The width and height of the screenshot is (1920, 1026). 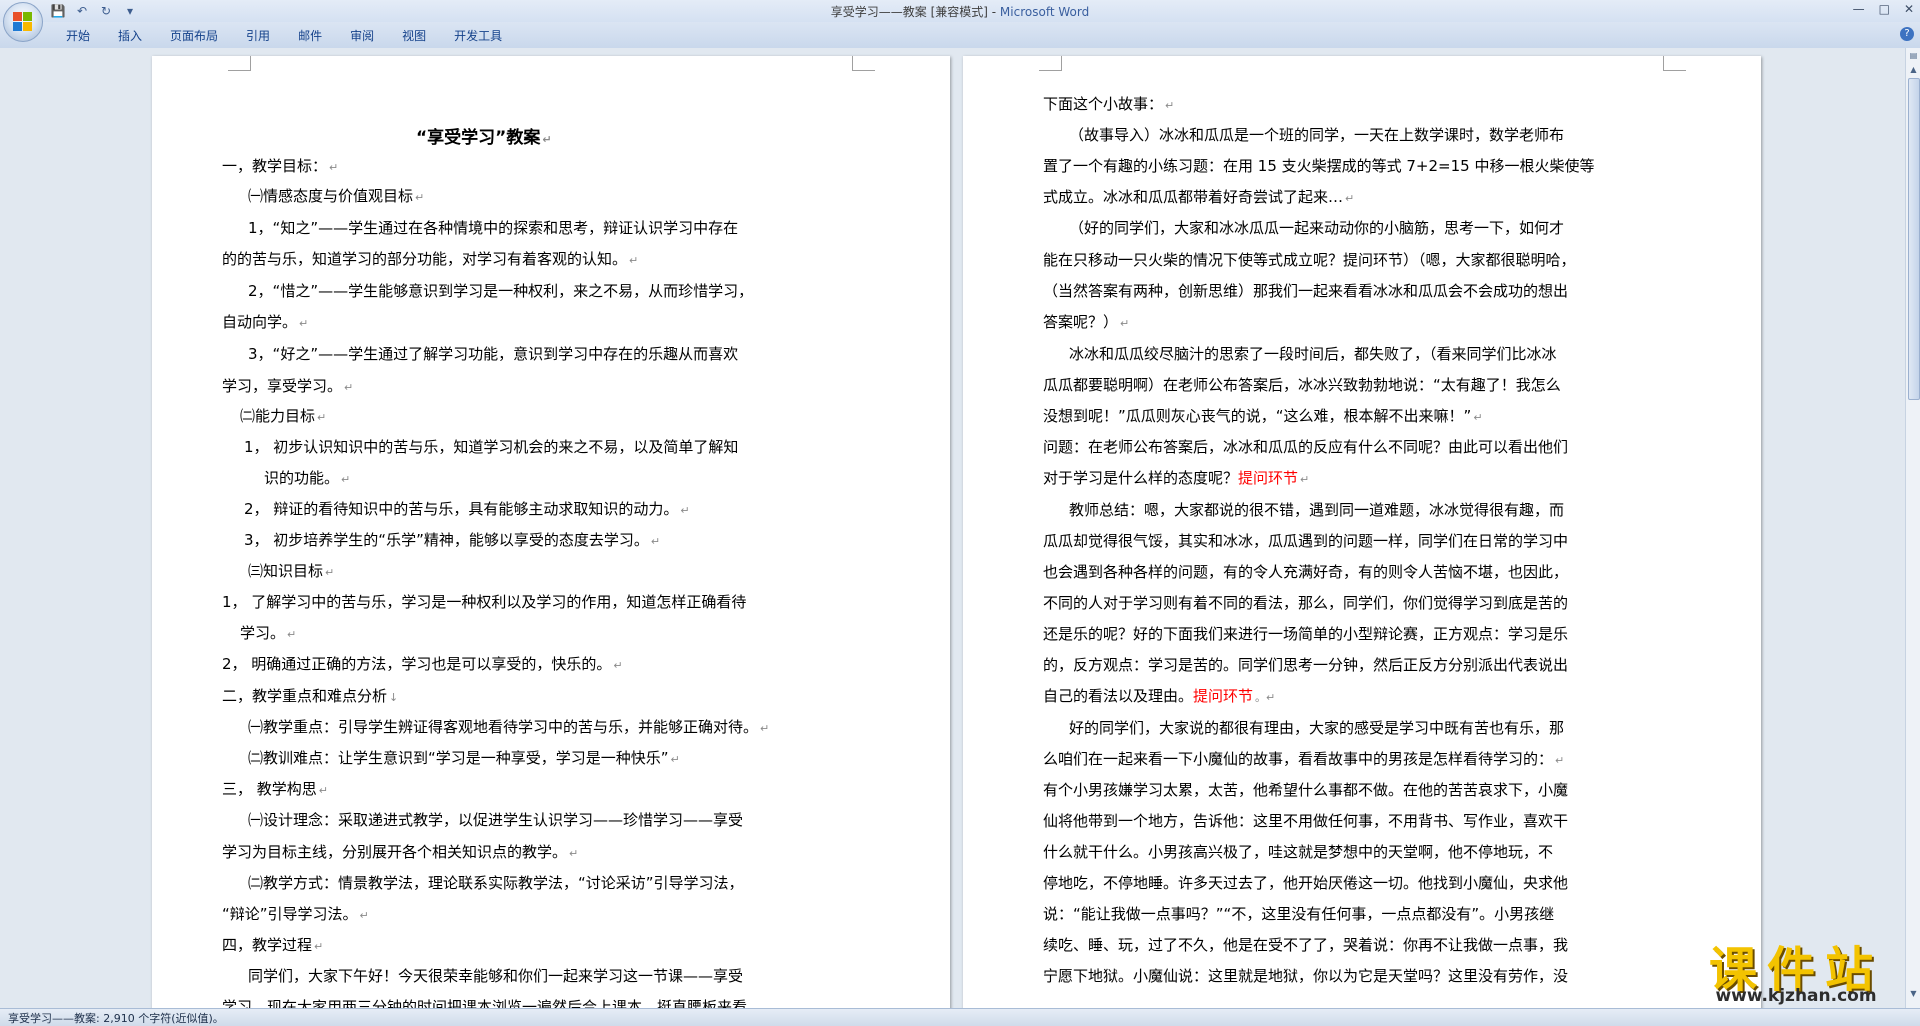 What do you see at coordinates (362, 36) in the screenshot?
I see `ribbon-tab: 审阅` at bounding box center [362, 36].